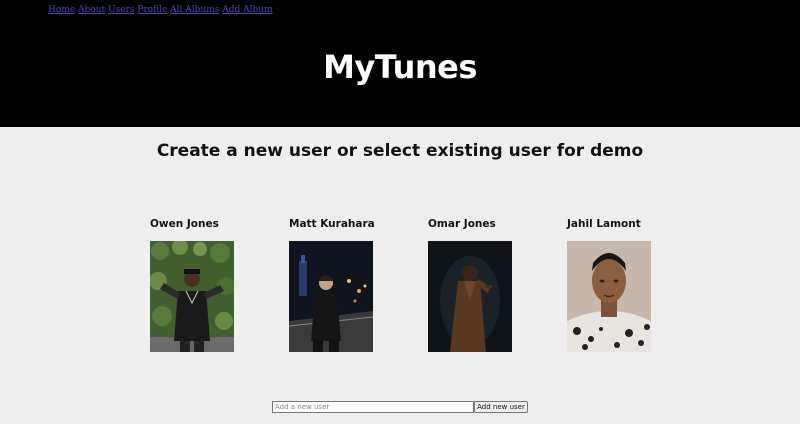  I want to click on user-name: Omar Jones, so click(462, 224).